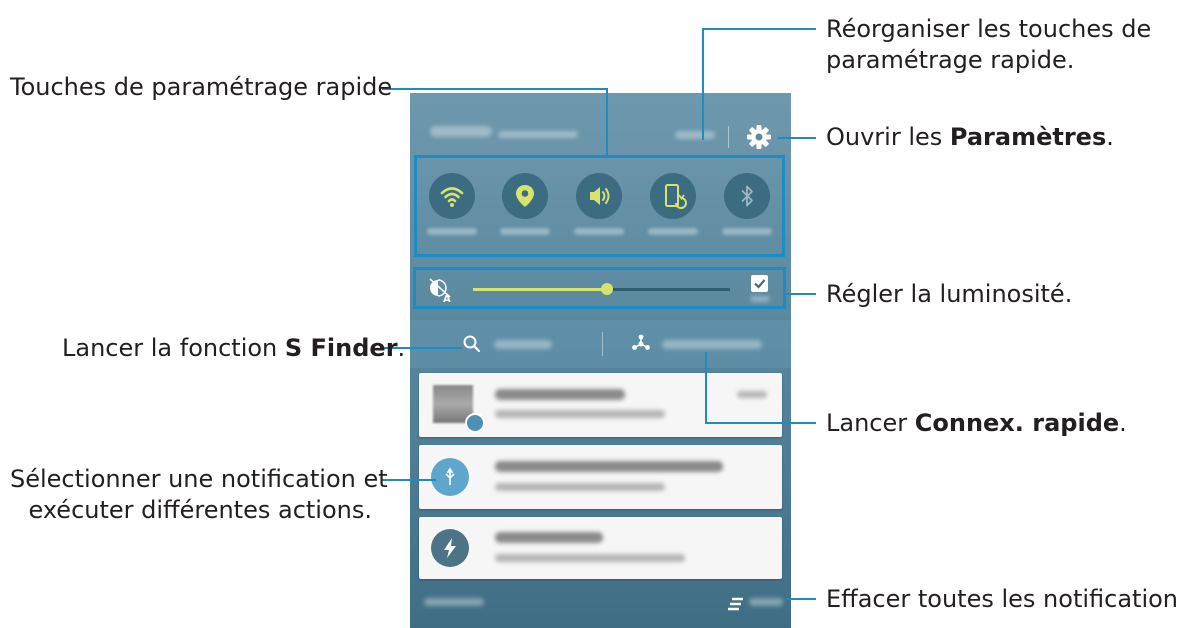  What do you see at coordinates (450, 548) in the screenshot?
I see `charging-icon` at bounding box center [450, 548].